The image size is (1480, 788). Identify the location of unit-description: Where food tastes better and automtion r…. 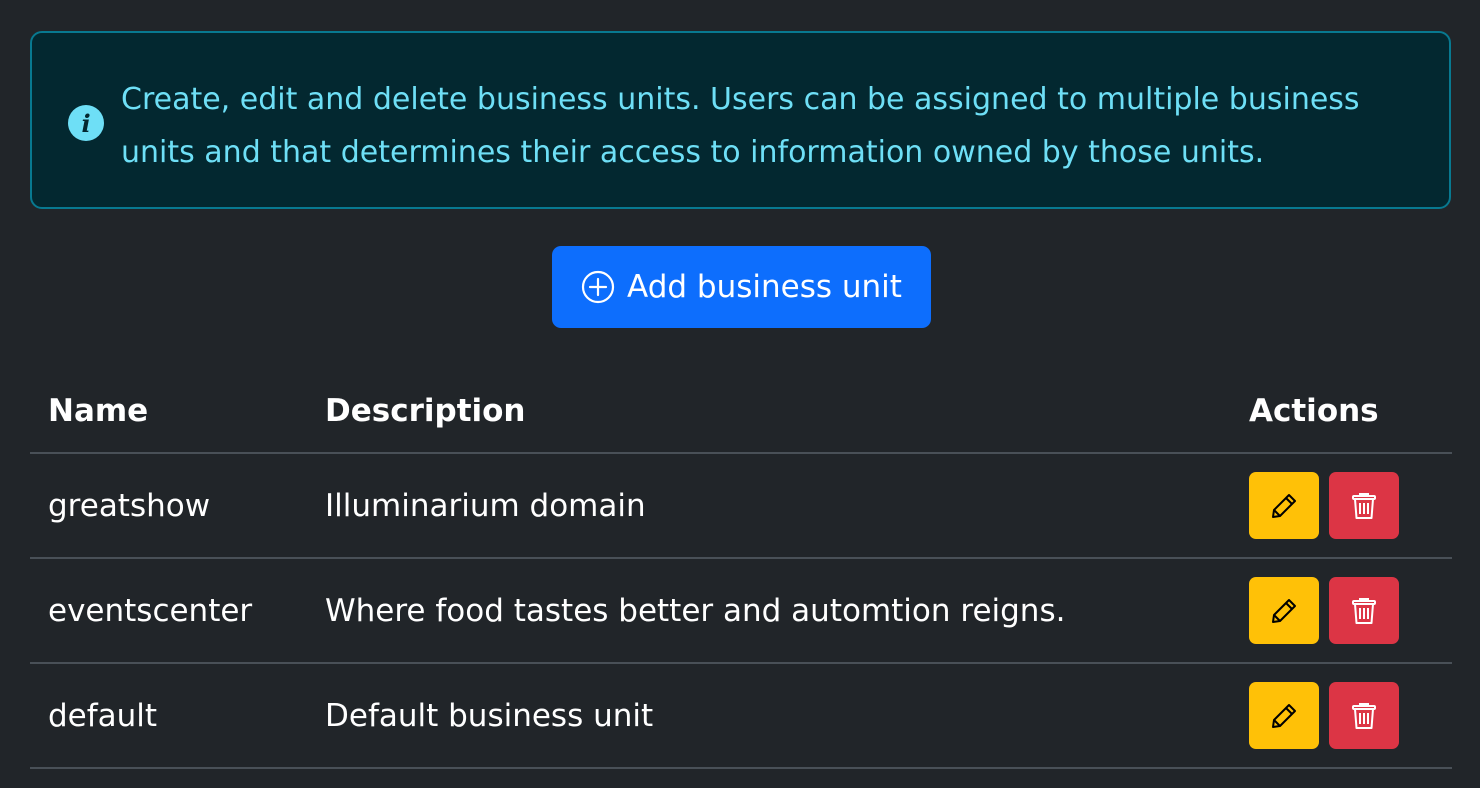
(769, 611).